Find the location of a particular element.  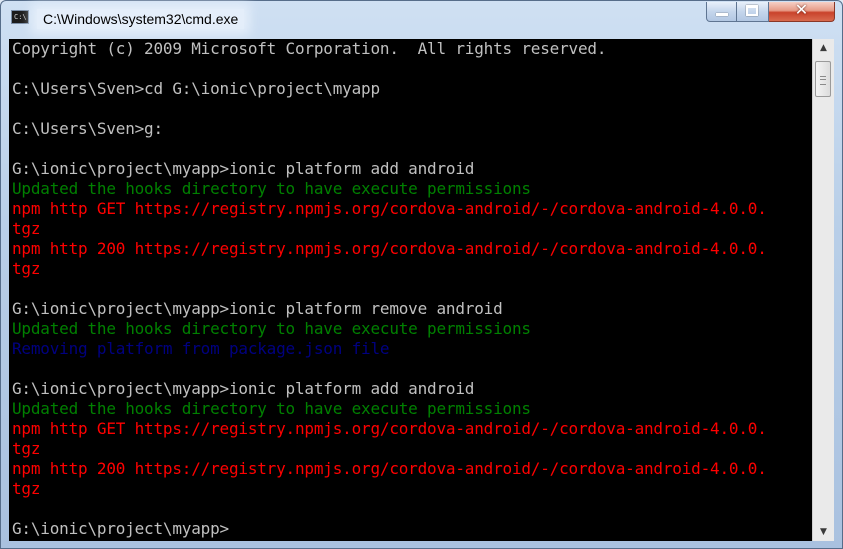

close-button: ✕ is located at coordinates (802, 11).